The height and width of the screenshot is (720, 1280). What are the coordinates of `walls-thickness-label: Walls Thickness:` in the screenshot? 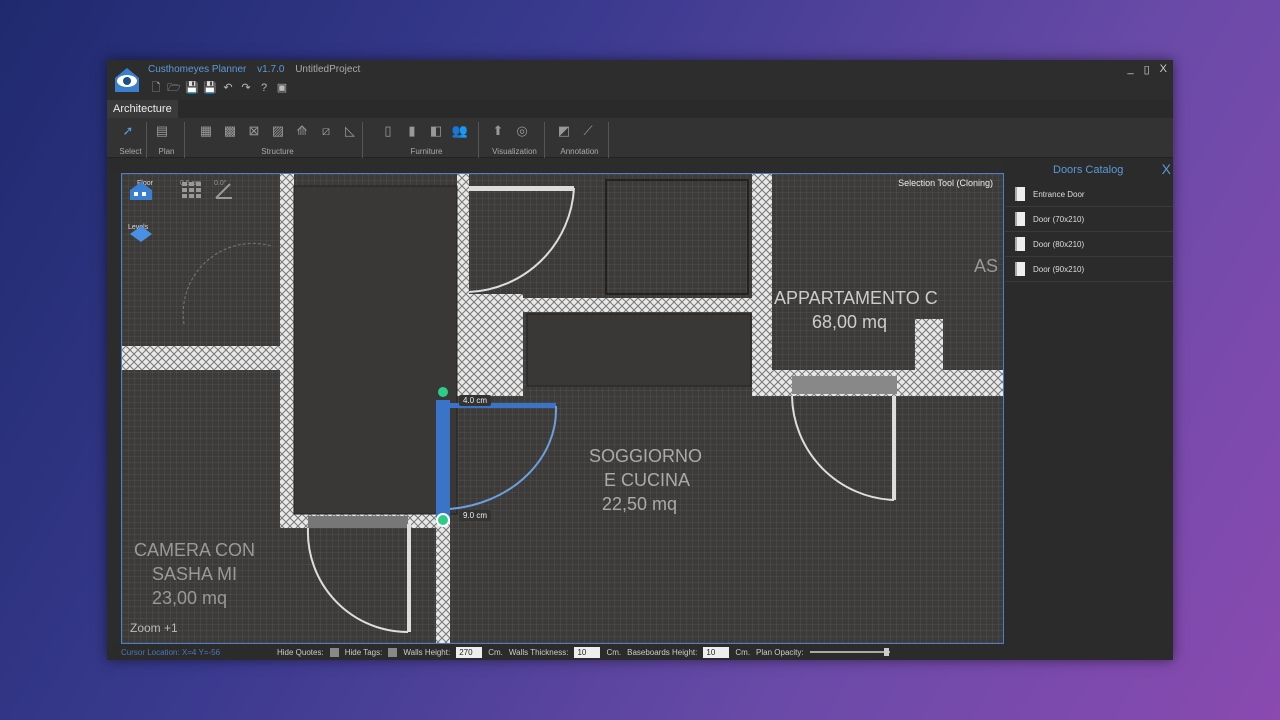 It's located at (538, 652).